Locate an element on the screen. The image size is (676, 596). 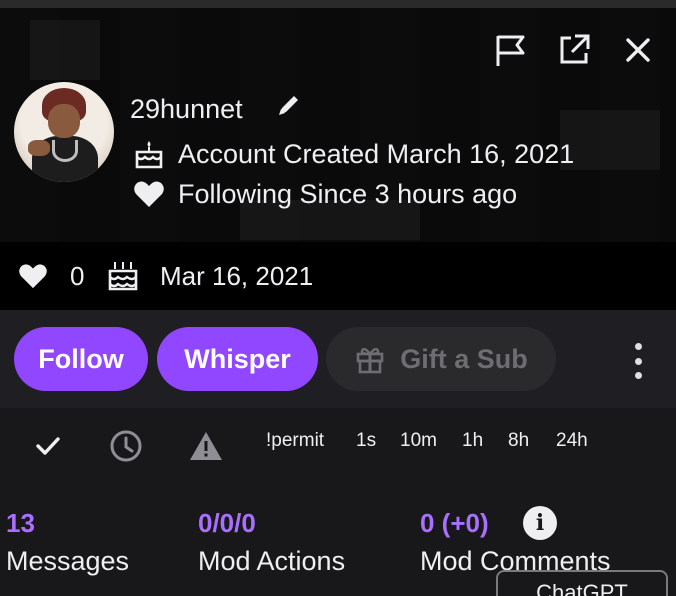
created-stat: Mar 16, 2021 is located at coordinates (209, 276).